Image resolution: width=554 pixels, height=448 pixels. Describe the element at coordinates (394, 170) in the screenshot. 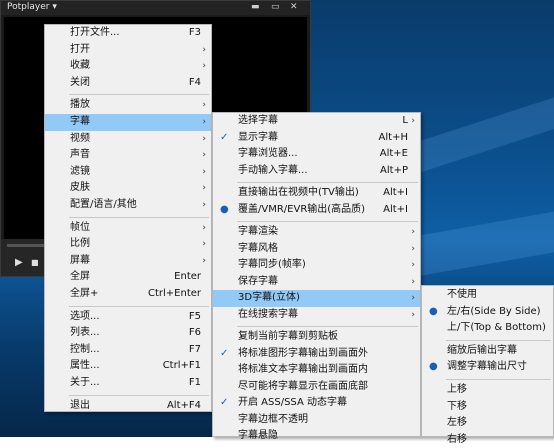

I see `menu-item-shortcut: Alt+P` at that location.